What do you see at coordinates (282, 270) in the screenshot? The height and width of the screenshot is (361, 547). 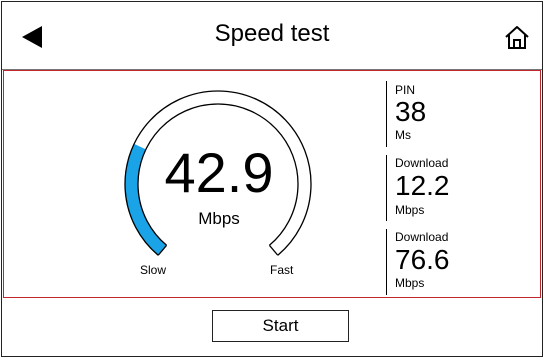 I see `gauge-max-label: Fast` at bounding box center [282, 270].